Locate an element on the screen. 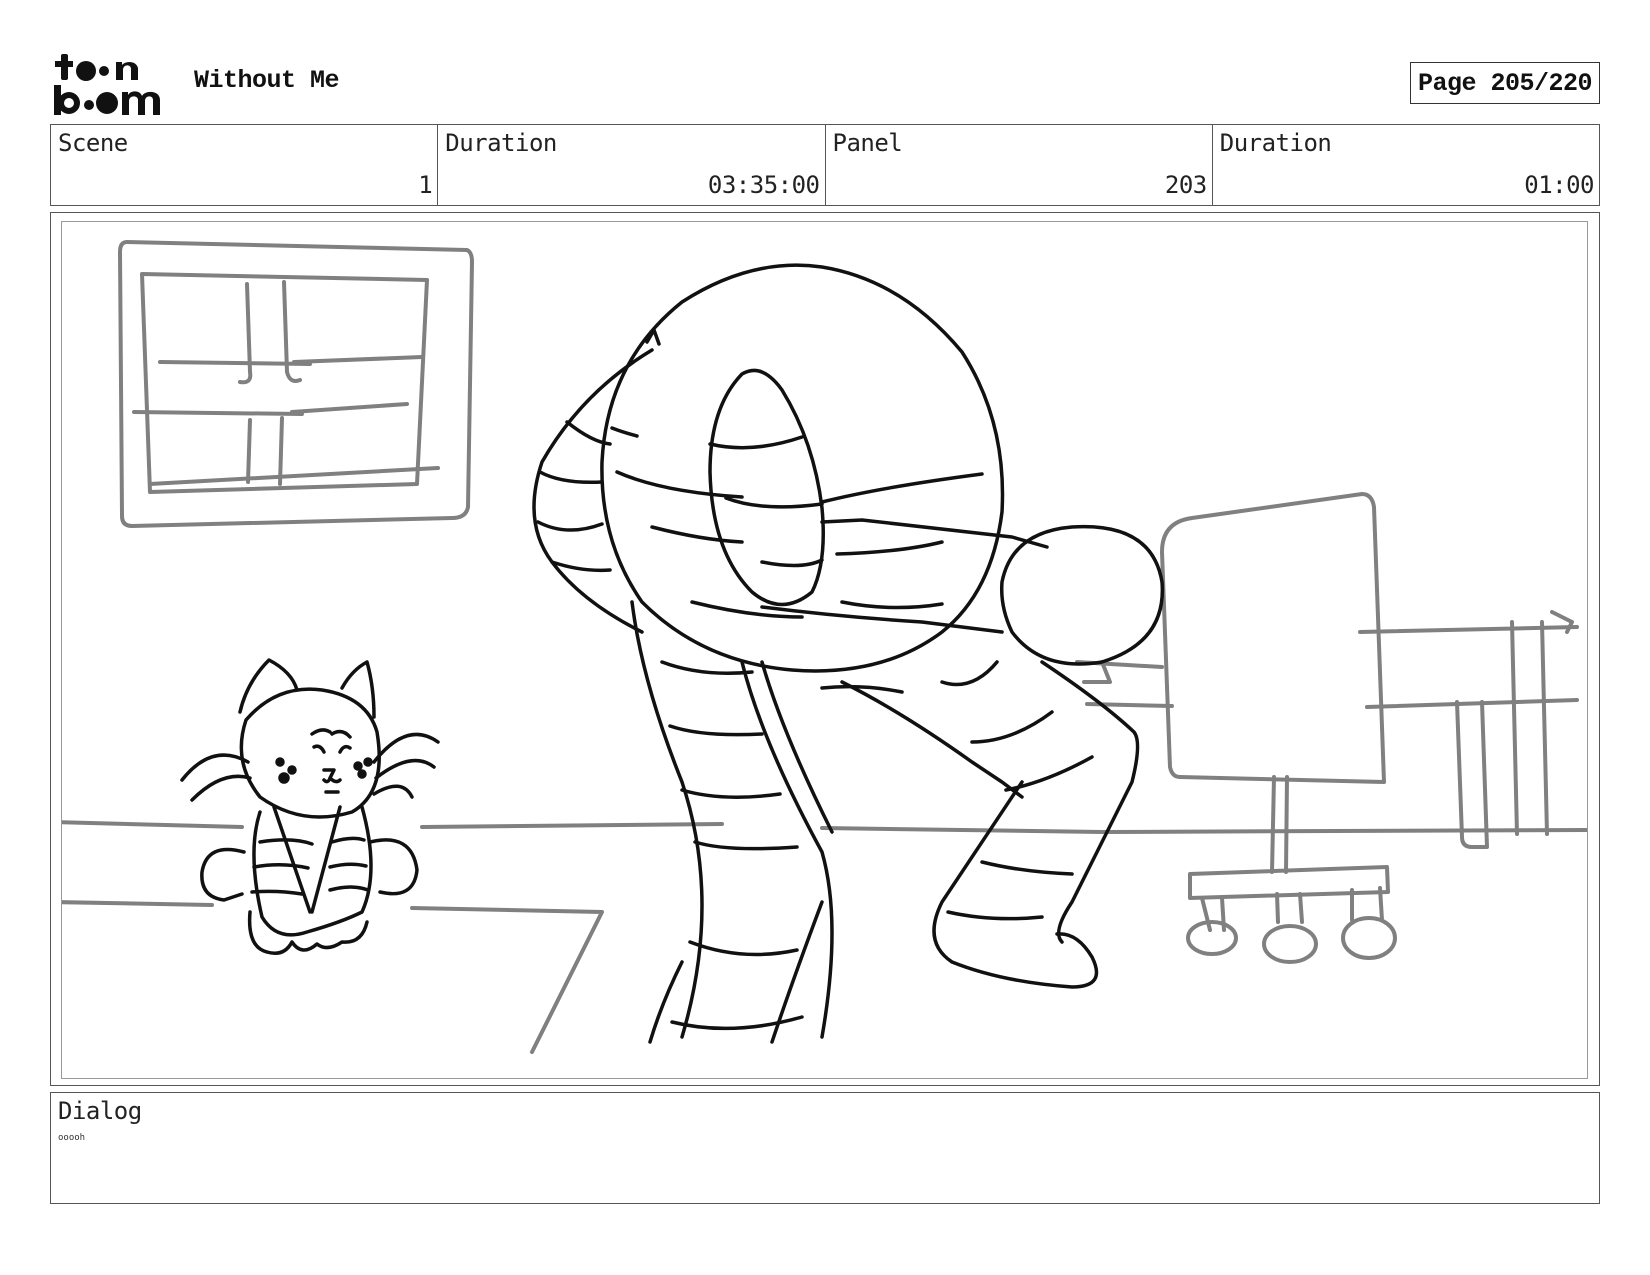 This screenshot has width=1650, height=1275. cat-sketch is located at coordinates (310, 806).